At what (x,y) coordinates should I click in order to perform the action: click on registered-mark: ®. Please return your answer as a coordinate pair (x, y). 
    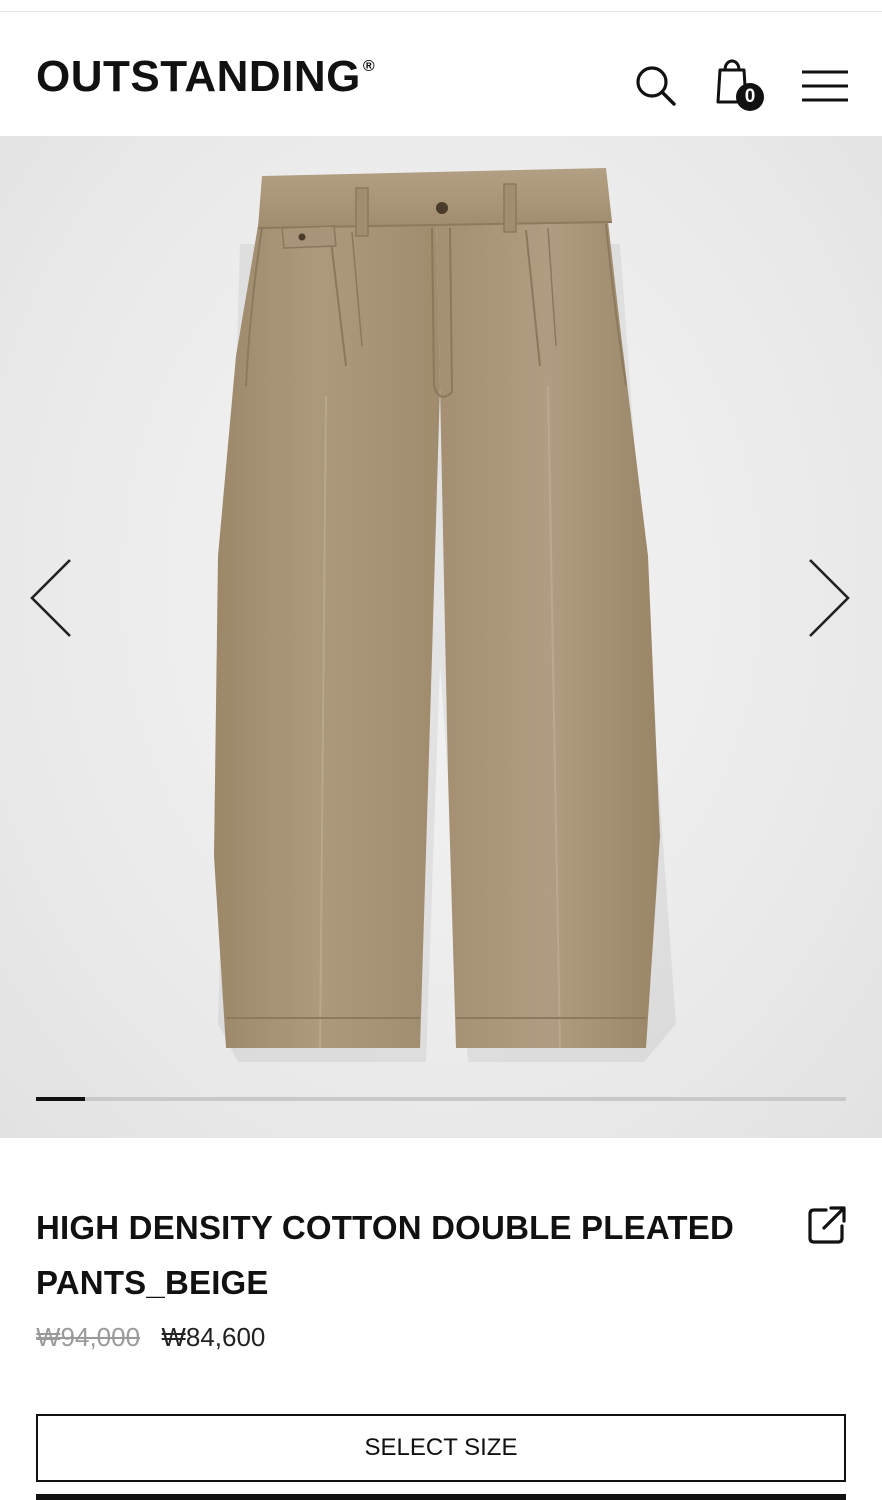
    Looking at the image, I should click on (369, 67).